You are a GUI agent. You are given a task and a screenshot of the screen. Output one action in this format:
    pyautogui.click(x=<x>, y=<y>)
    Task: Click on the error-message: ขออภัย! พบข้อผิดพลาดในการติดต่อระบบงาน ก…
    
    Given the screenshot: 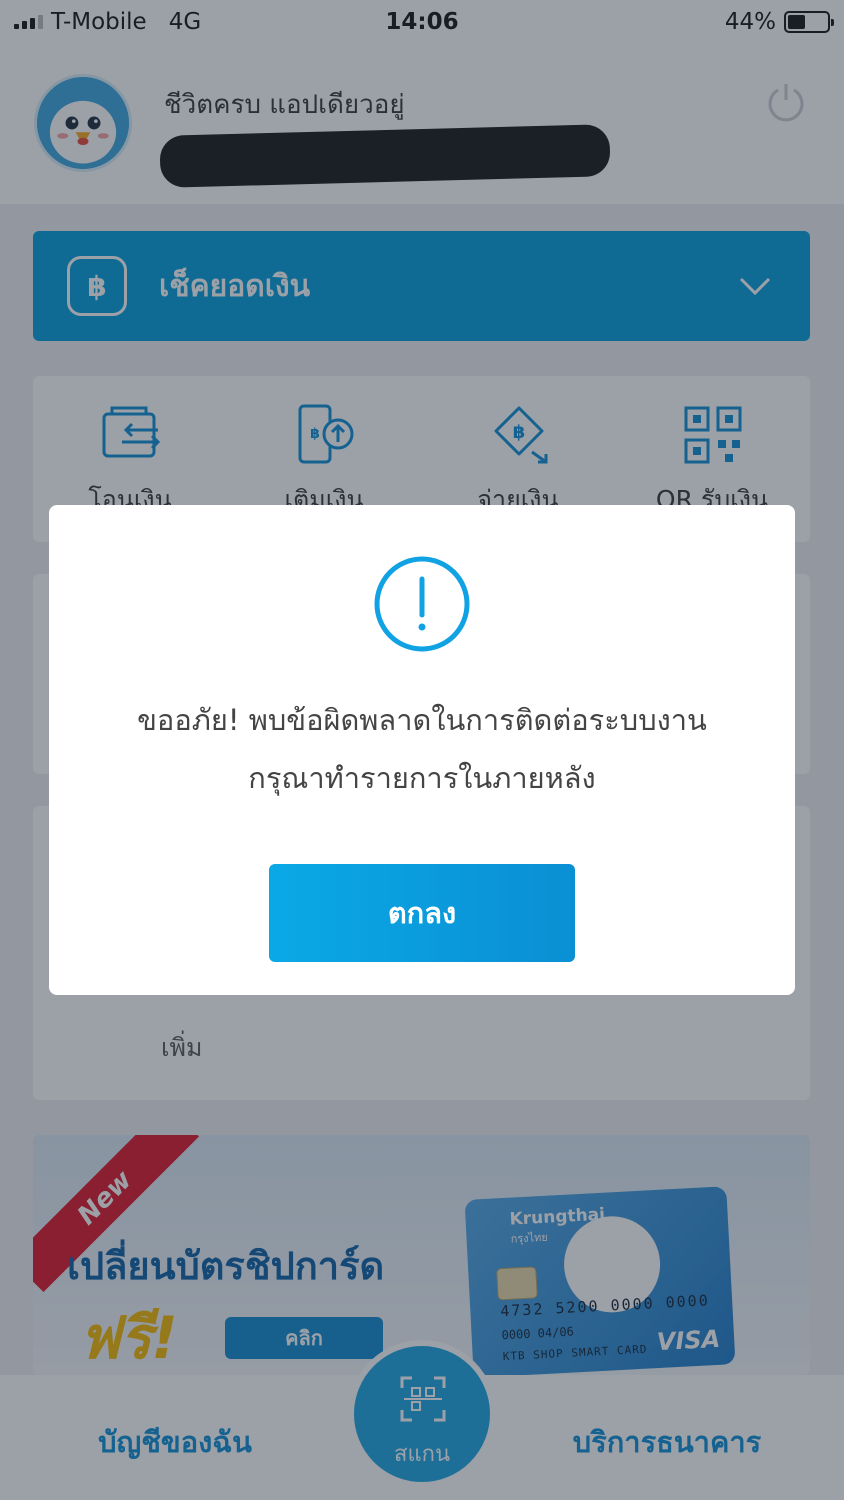 What is the action you would take?
    pyautogui.click(x=422, y=749)
    